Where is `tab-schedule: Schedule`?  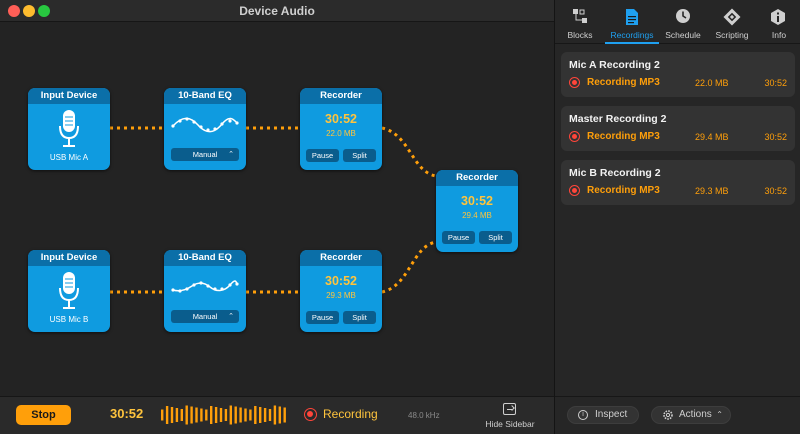 tab-schedule: Schedule is located at coordinates (683, 22).